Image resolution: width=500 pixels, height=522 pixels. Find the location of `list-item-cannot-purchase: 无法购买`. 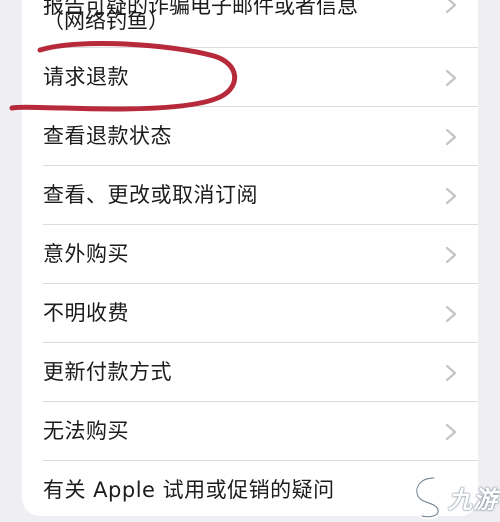

list-item-cannot-purchase: 无法购买 is located at coordinates (250, 431).